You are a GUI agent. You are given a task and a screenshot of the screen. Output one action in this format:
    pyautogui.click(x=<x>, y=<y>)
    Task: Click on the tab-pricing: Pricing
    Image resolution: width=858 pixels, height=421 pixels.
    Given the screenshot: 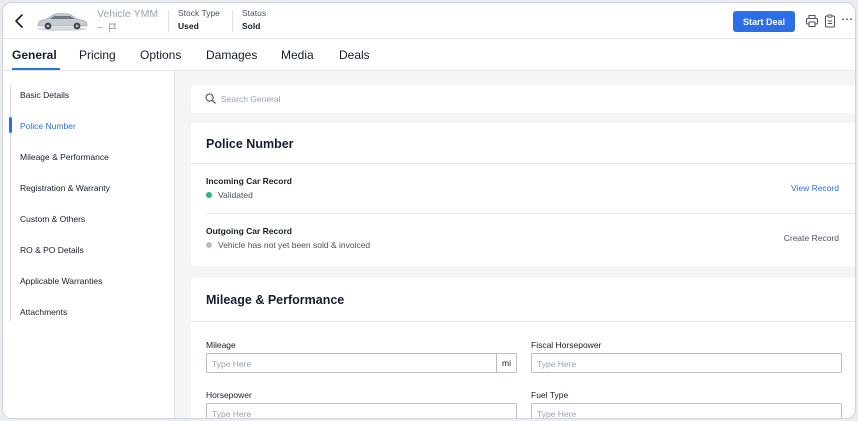 What is the action you would take?
    pyautogui.click(x=97, y=55)
    